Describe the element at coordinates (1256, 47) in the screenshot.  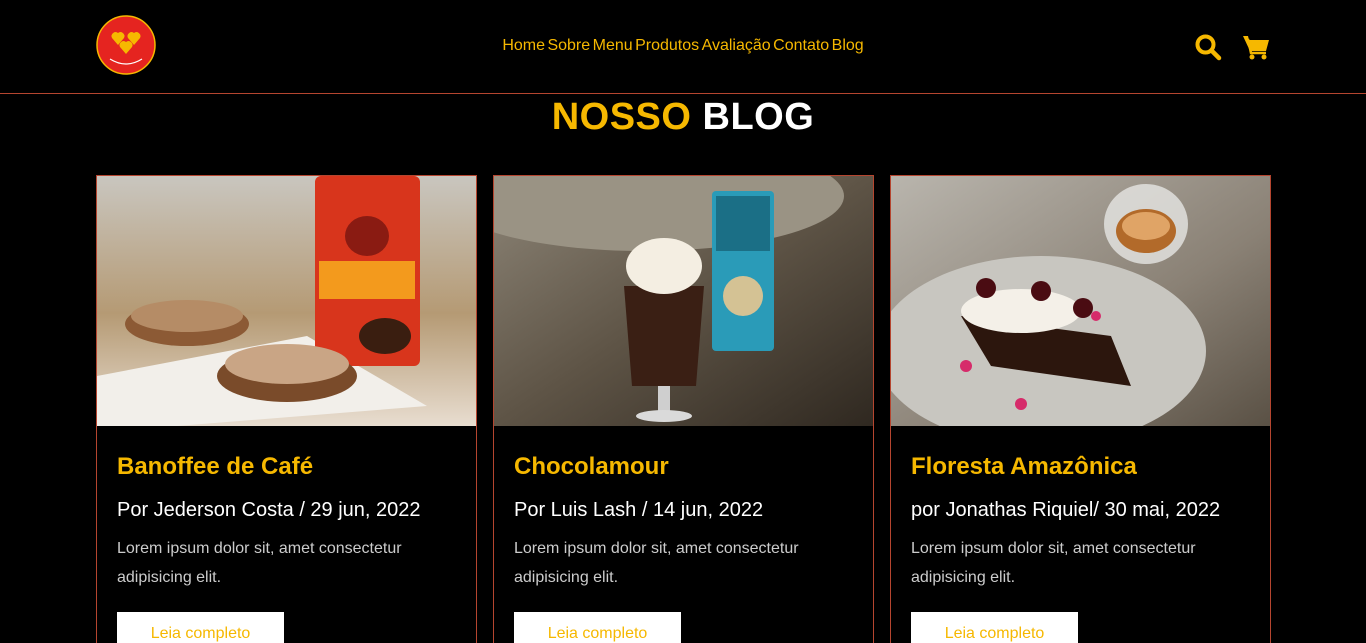
I see `cart-icon` at that location.